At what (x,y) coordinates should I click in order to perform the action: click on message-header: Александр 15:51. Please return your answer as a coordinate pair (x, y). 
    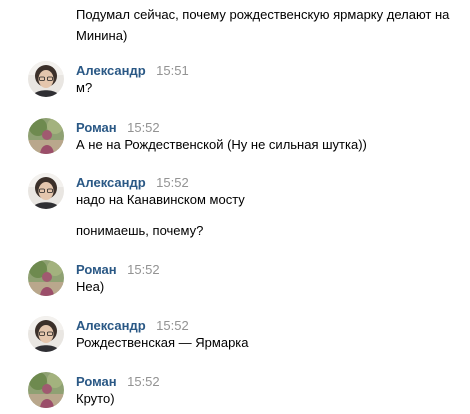
    Looking at the image, I should click on (132, 71).